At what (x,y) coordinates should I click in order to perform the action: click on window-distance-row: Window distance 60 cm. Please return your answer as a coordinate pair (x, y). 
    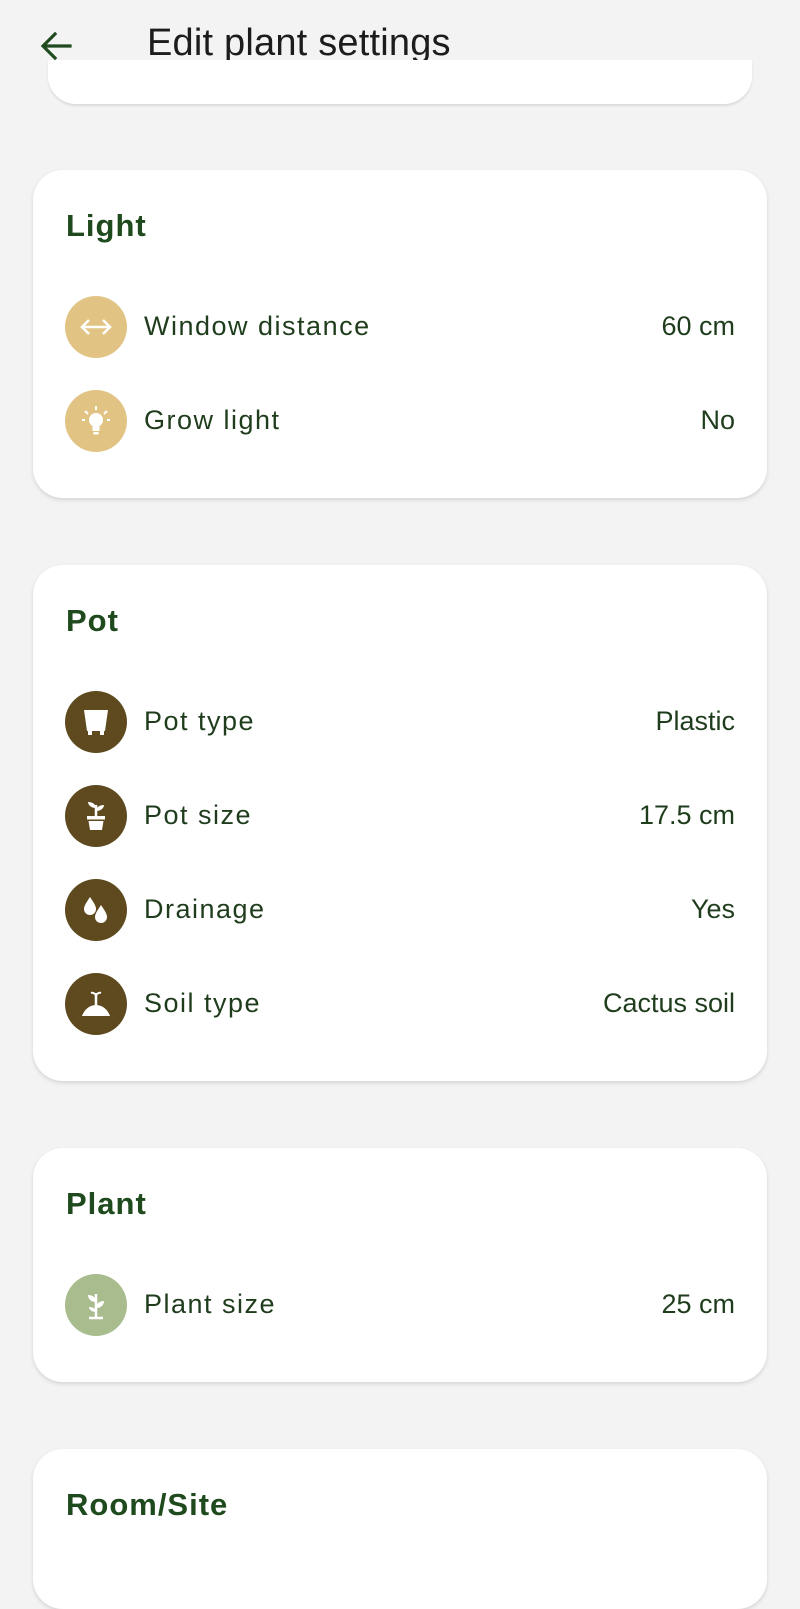
    Looking at the image, I should click on (400, 327).